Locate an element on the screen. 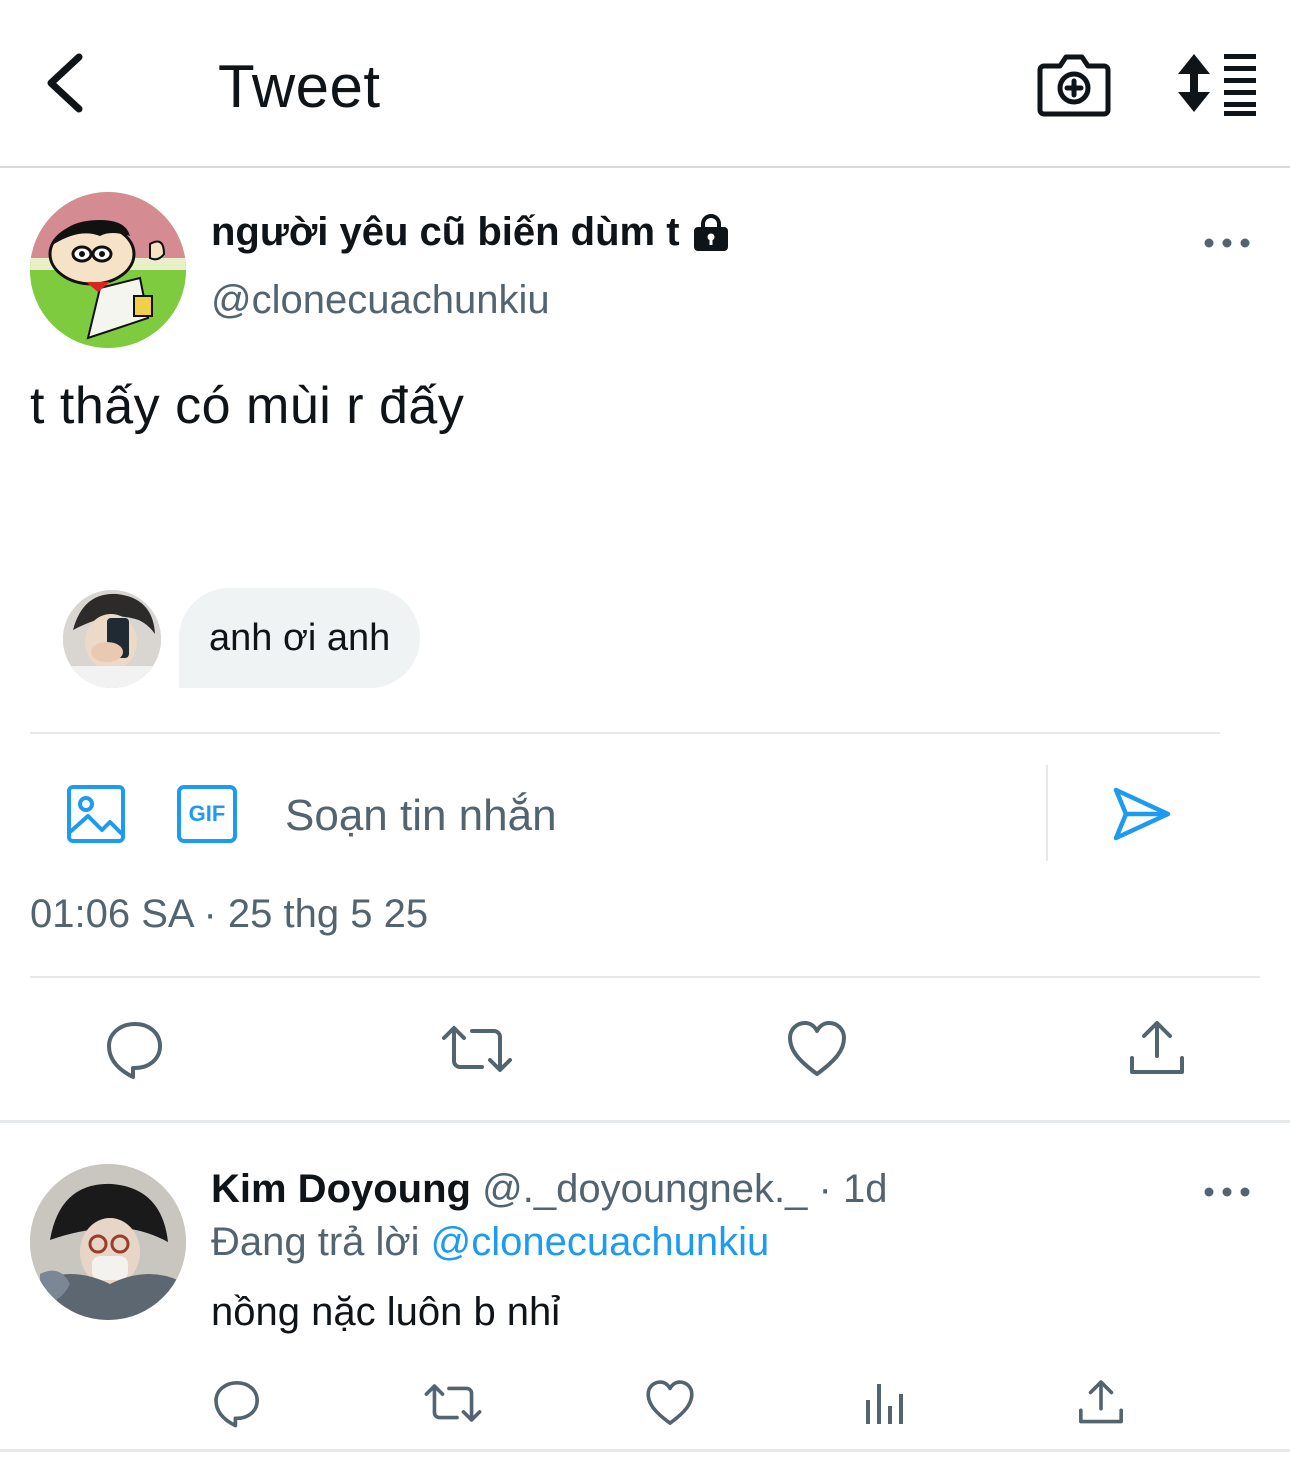 This screenshot has width=1290, height=1457. gif-label: GIF is located at coordinates (207, 813).